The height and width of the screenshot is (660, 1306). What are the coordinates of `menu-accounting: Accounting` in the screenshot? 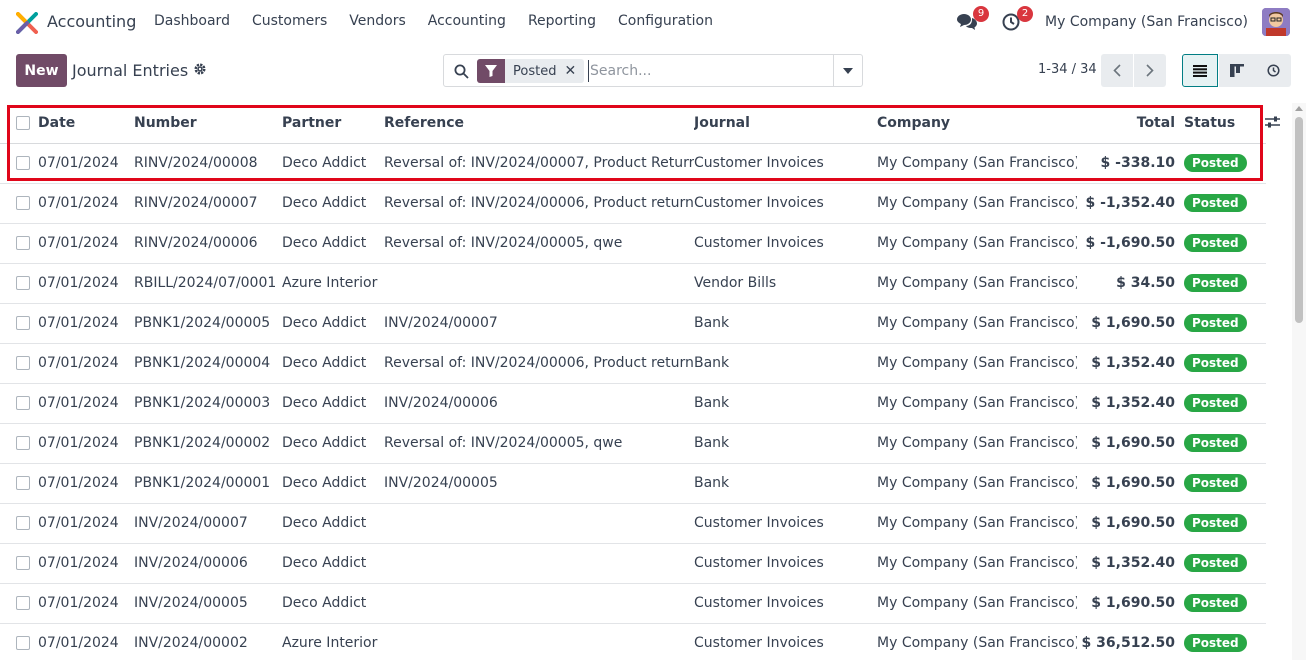 It's located at (467, 21).